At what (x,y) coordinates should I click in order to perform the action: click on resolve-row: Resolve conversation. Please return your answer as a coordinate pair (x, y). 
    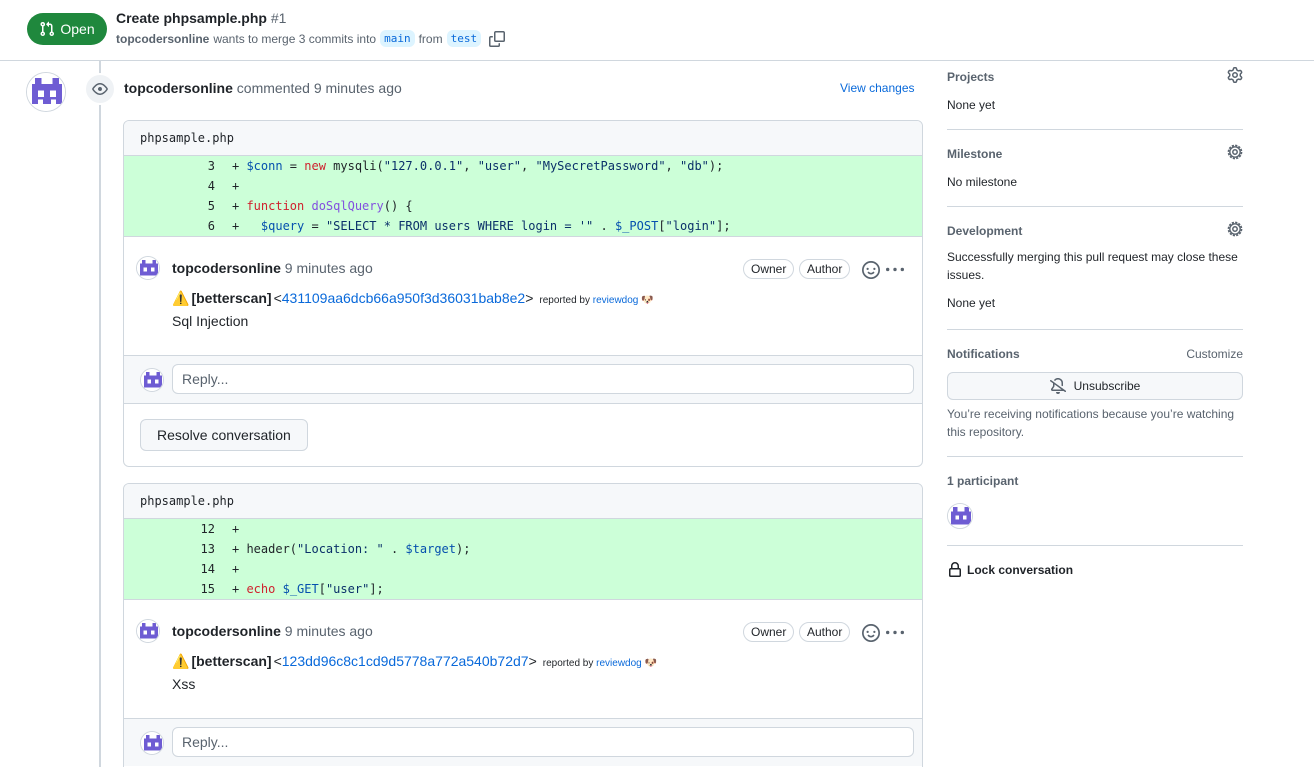
    Looking at the image, I should click on (523, 434).